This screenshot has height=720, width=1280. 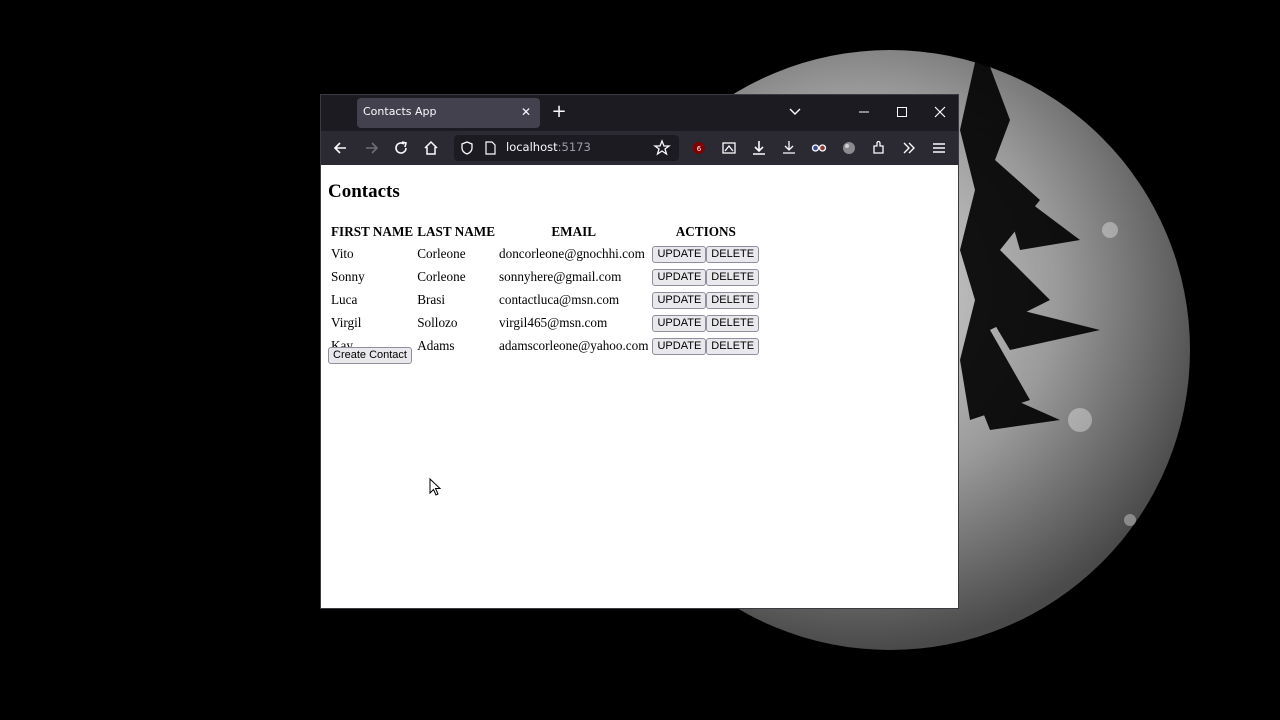 I want to click on first-name-cell: Sonny, so click(x=348, y=276).